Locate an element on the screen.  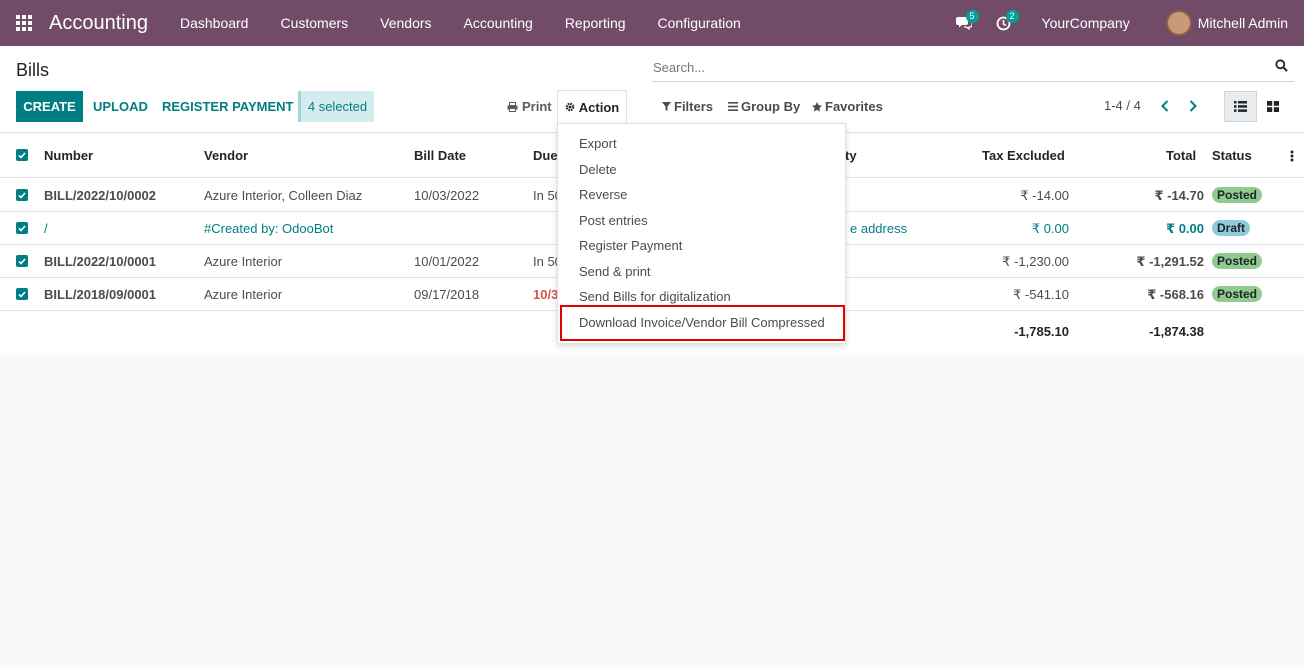
bill-total: ₹ -1,291.52 is located at coordinates (1170, 261).